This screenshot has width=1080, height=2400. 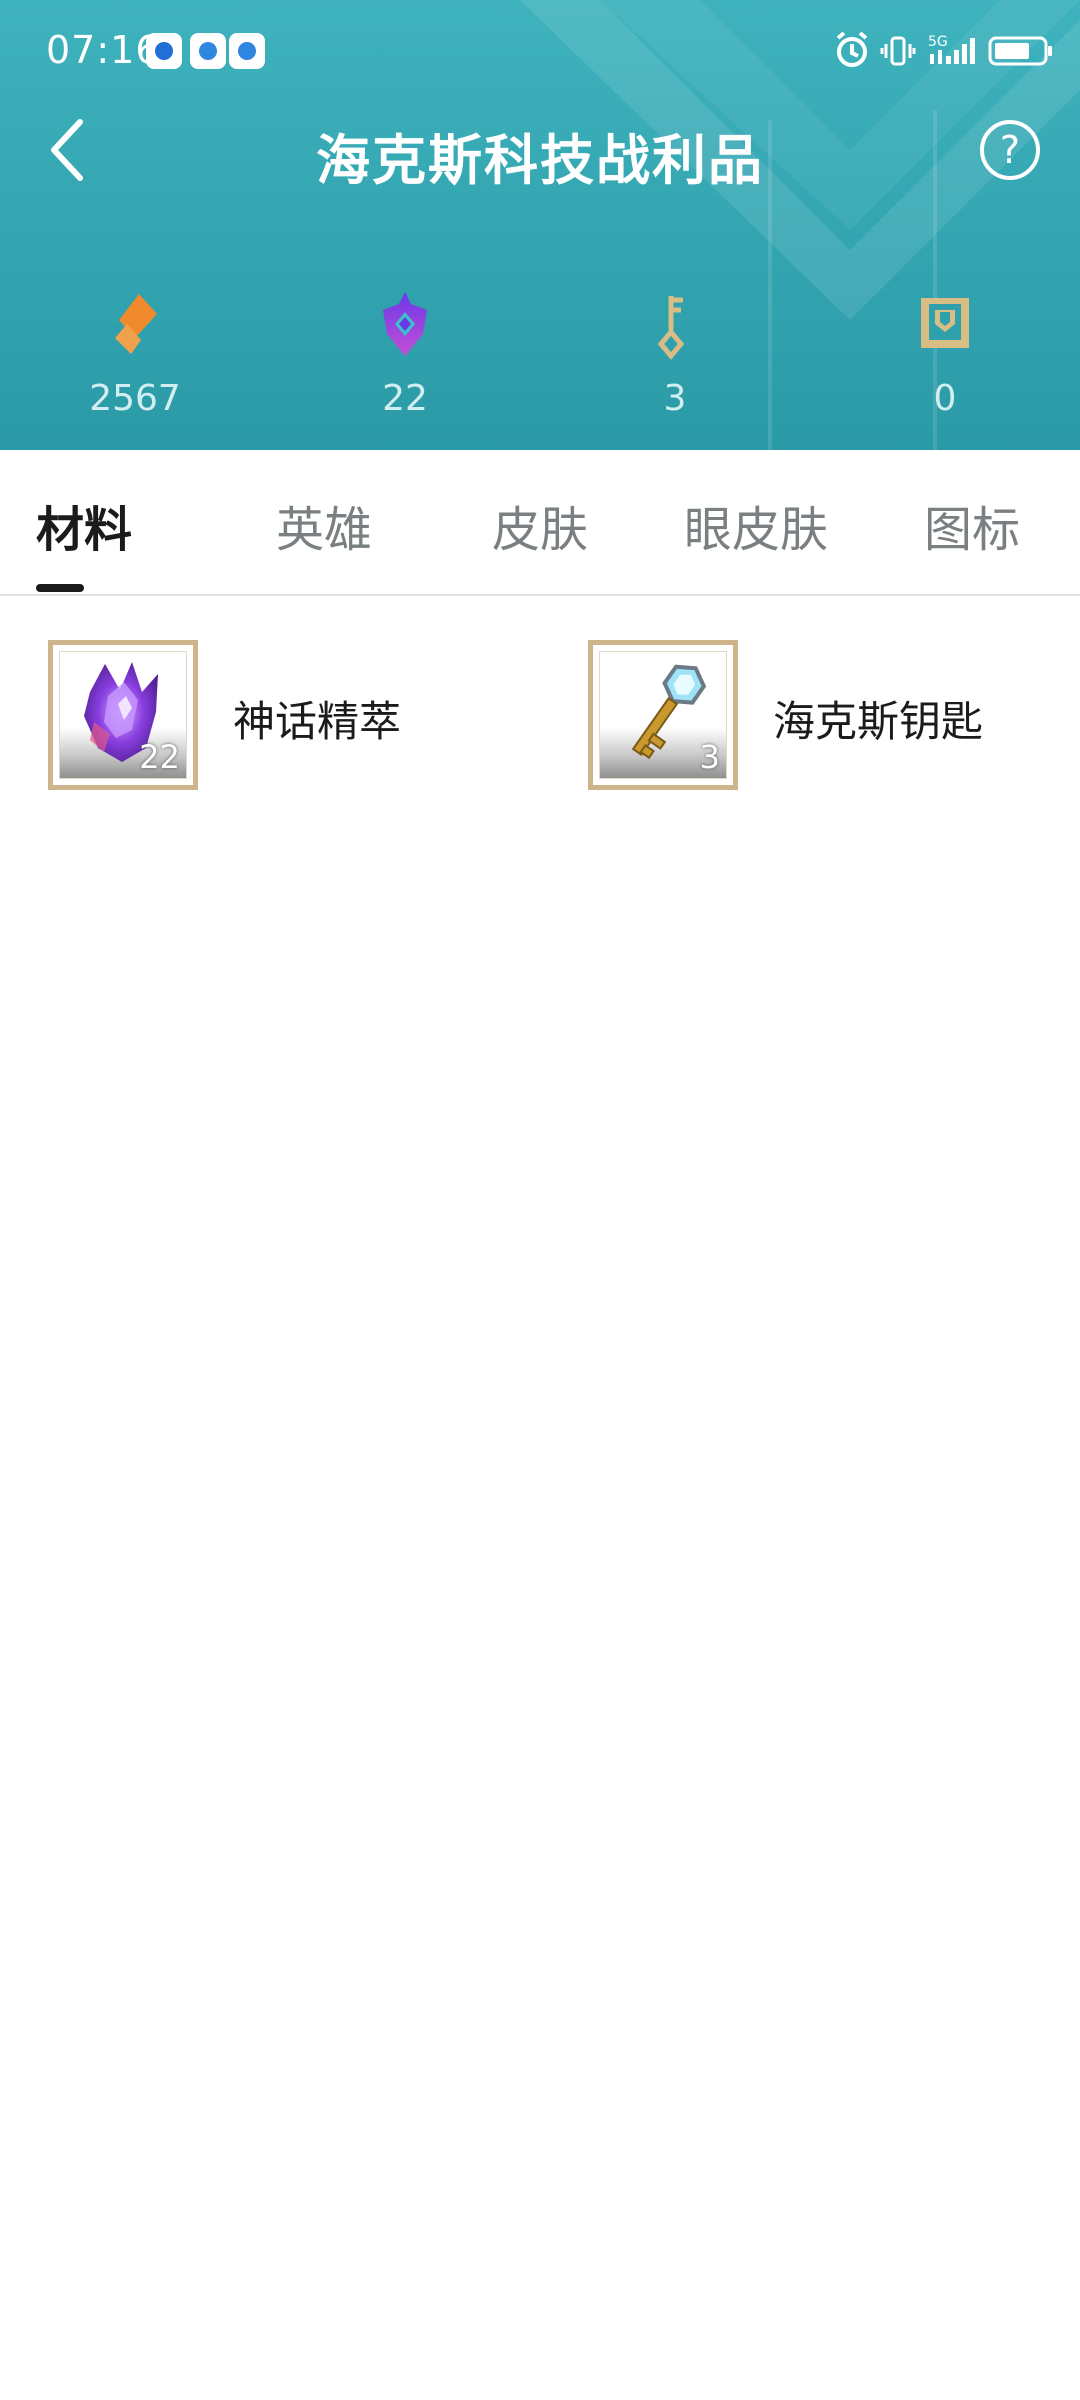 What do you see at coordinates (675, 365) in the screenshot?
I see `currency-key-fragment: 3` at bounding box center [675, 365].